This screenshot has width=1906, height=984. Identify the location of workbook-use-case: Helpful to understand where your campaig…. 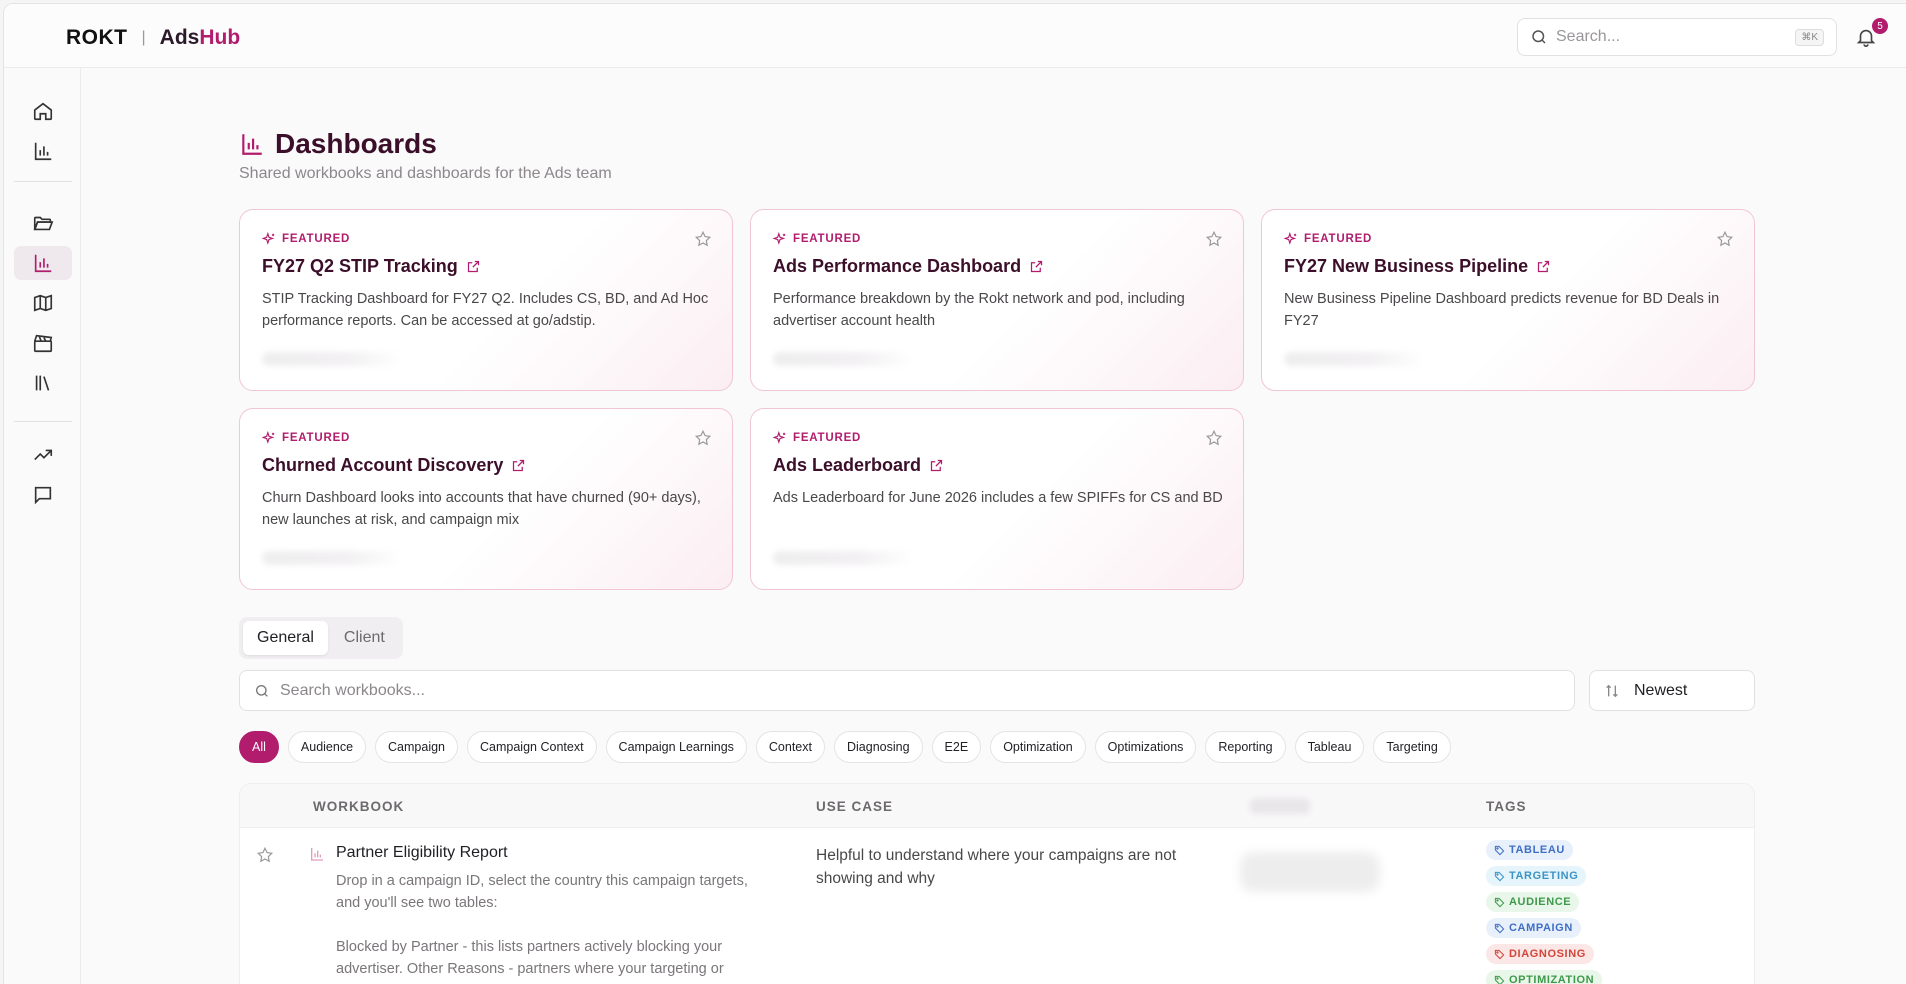
(996, 867).